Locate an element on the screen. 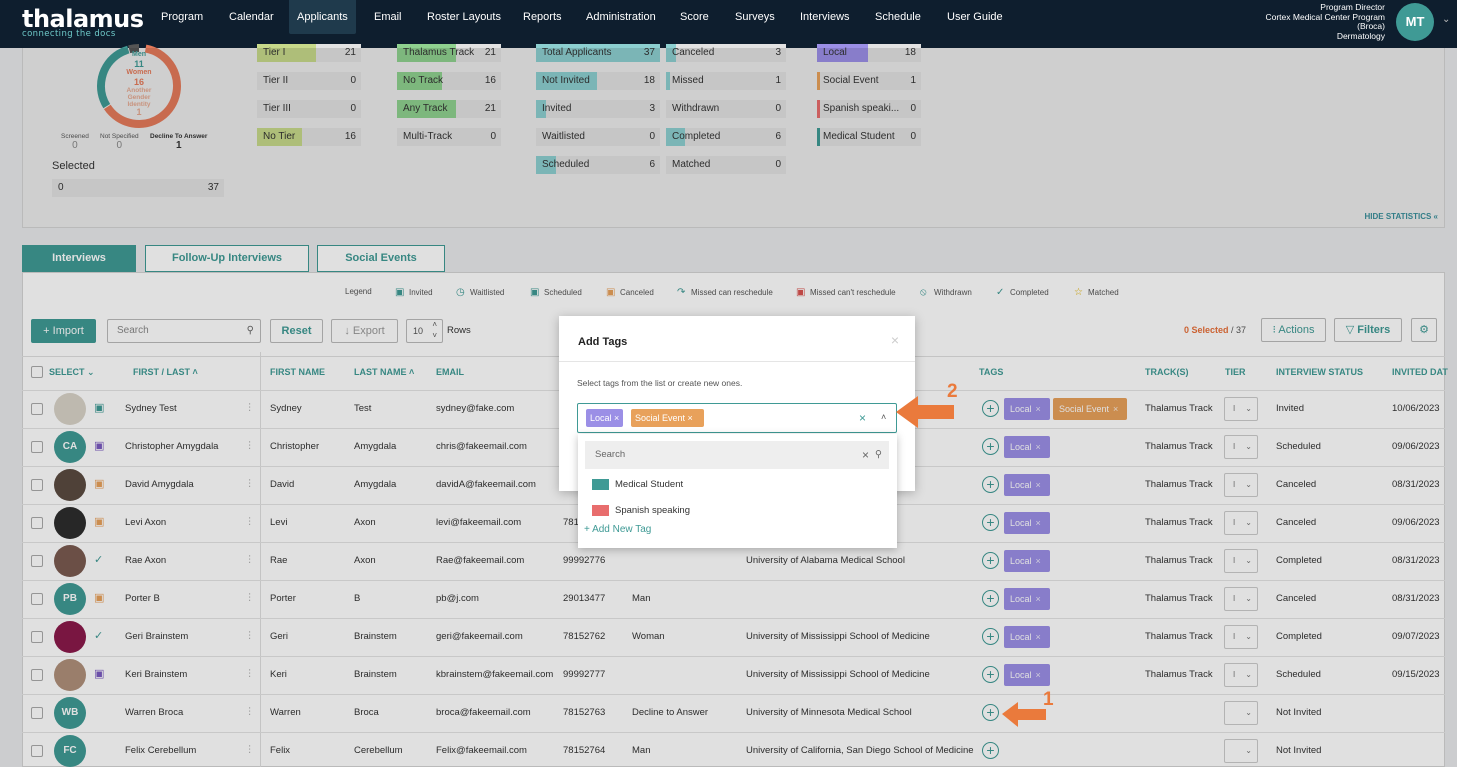  add-new-tag-link: + Add New Tag is located at coordinates (617, 529).